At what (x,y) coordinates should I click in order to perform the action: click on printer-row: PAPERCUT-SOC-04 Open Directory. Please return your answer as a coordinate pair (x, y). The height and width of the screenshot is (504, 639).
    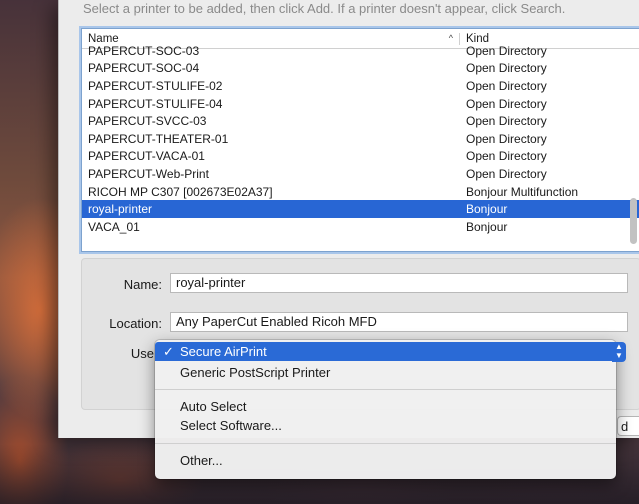
    Looking at the image, I should click on (360, 69).